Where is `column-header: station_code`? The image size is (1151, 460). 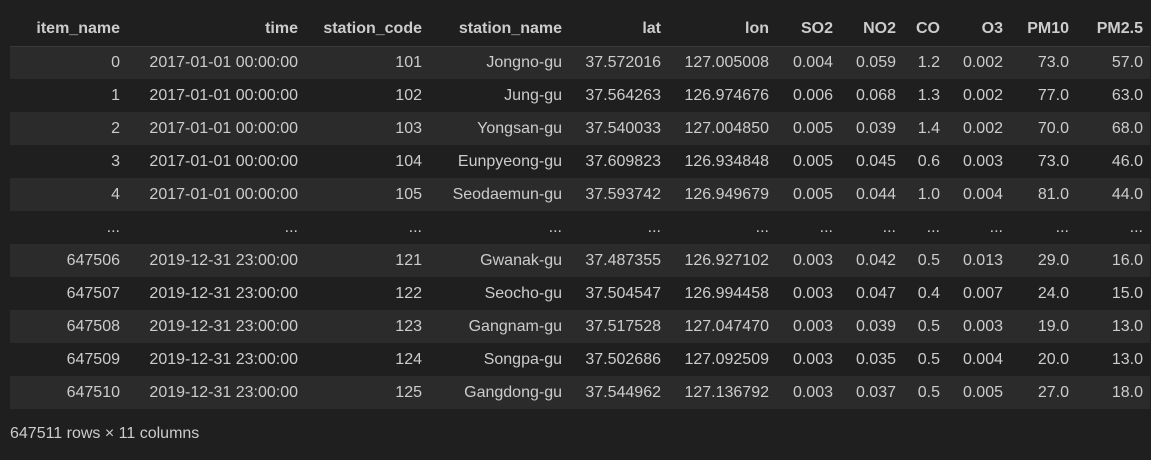
column-header: station_code is located at coordinates (367, 29).